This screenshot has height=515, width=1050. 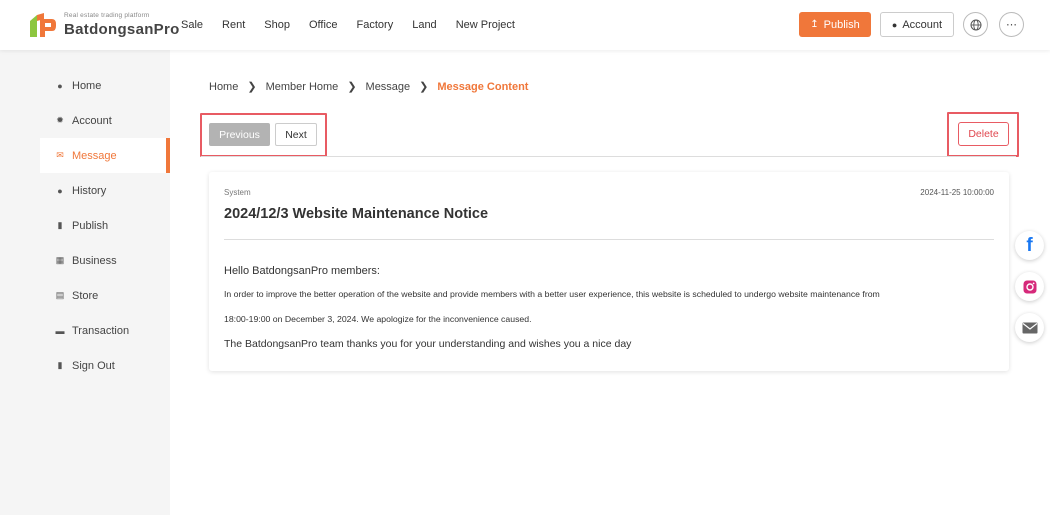 What do you see at coordinates (302, 271) in the screenshot?
I see `message-greeting: Hello BatdongsanPro members:` at bounding box center [302, 271].